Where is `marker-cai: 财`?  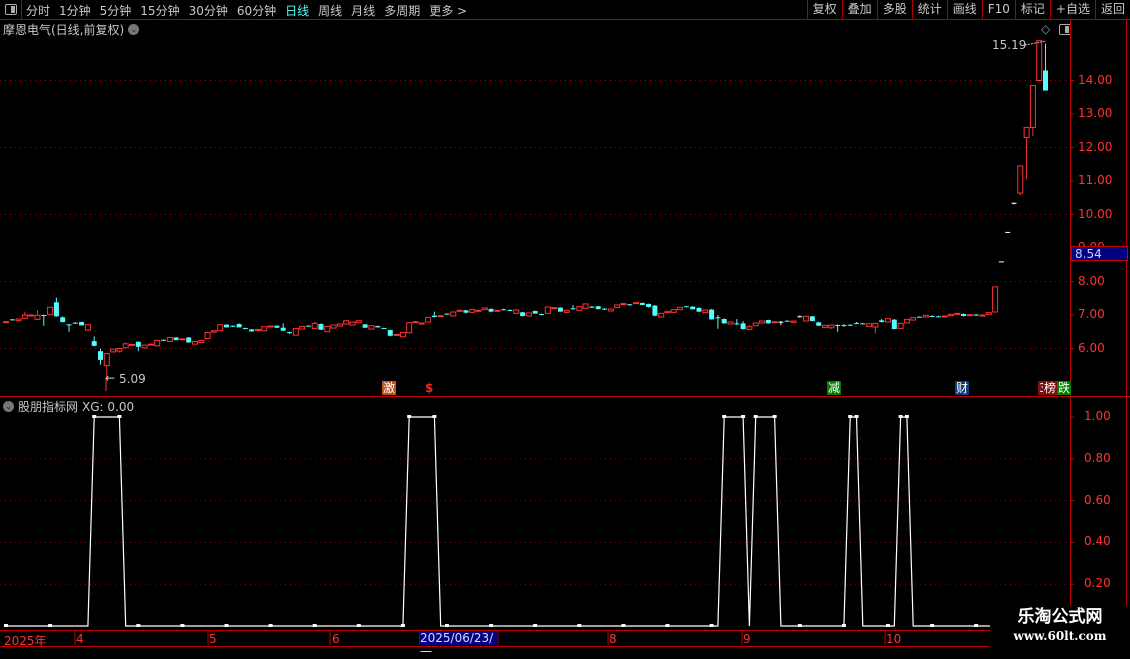
marker-cai: 财 is located at coordinates (962, 388).